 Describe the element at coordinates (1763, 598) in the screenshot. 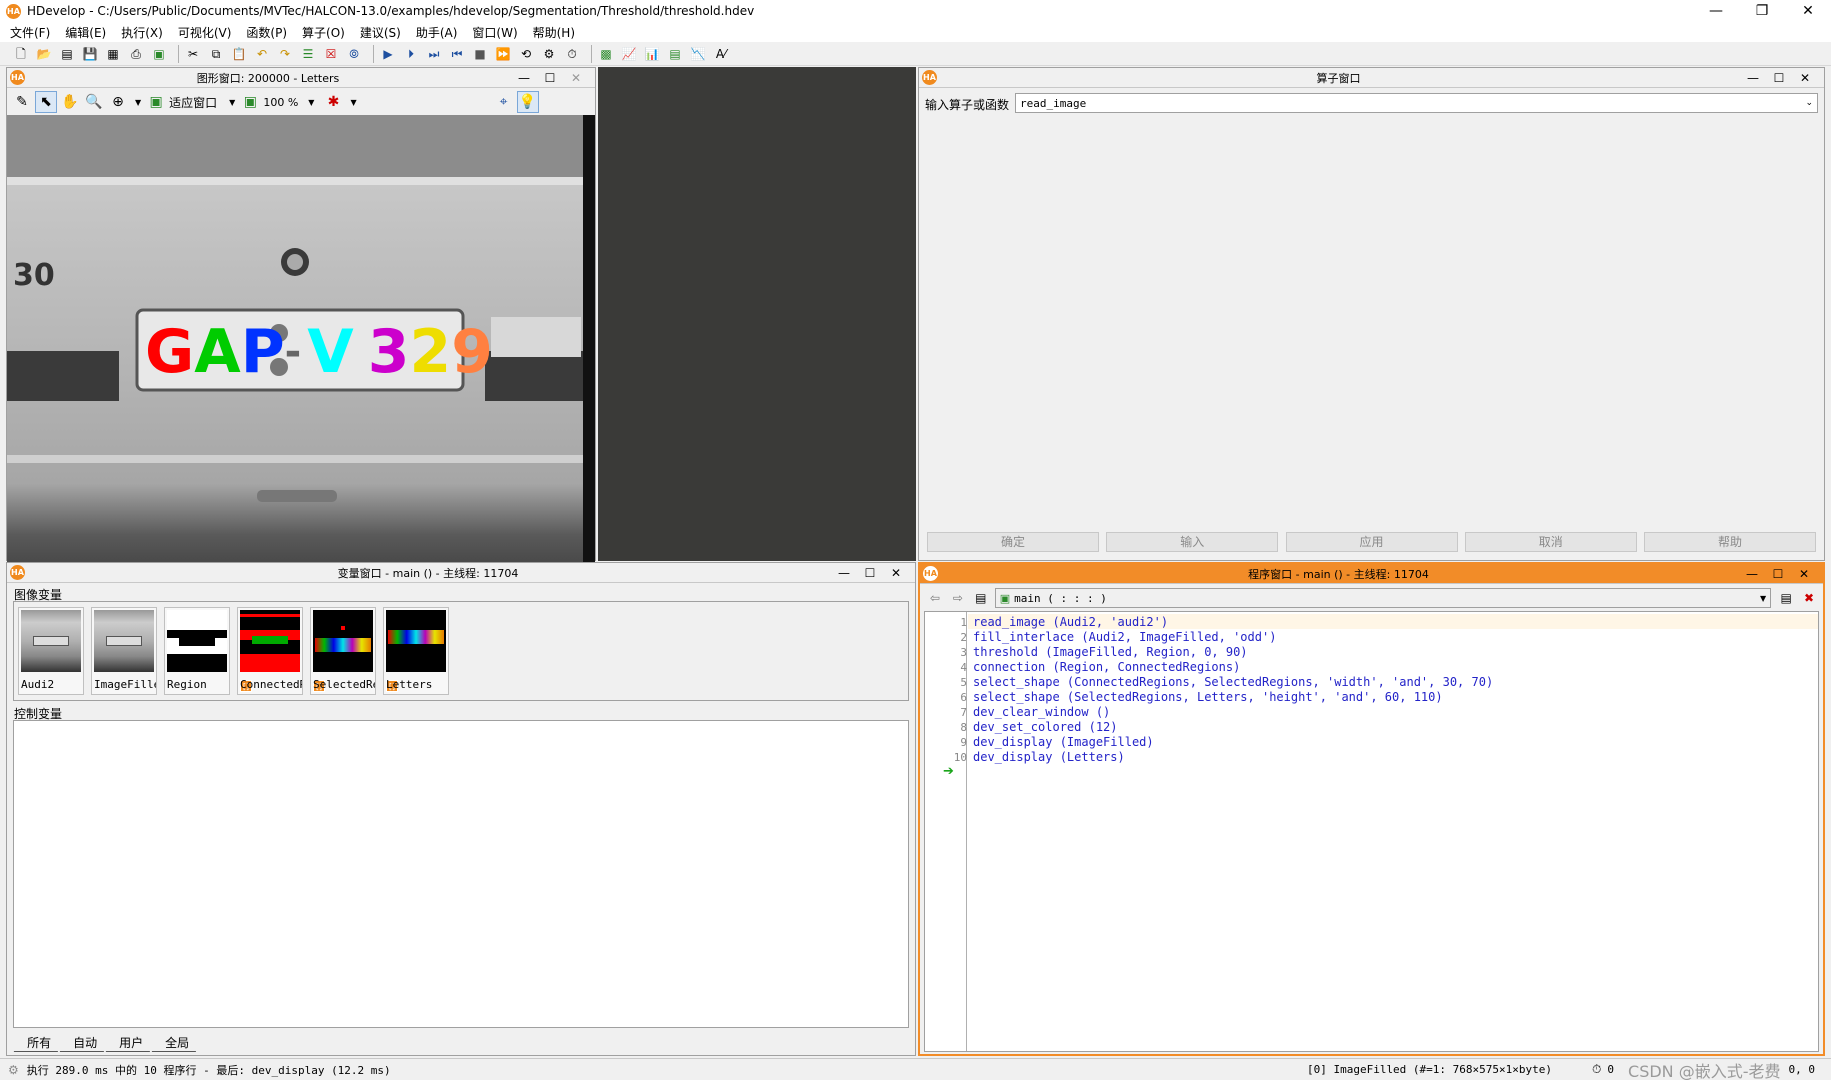

I see `chevron-down-icon: ▼` at that location.